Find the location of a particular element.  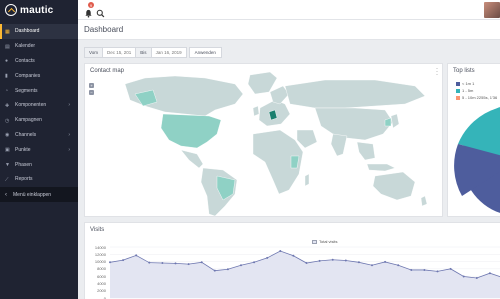

app-name: mautic is located at coordinates (37, 10).